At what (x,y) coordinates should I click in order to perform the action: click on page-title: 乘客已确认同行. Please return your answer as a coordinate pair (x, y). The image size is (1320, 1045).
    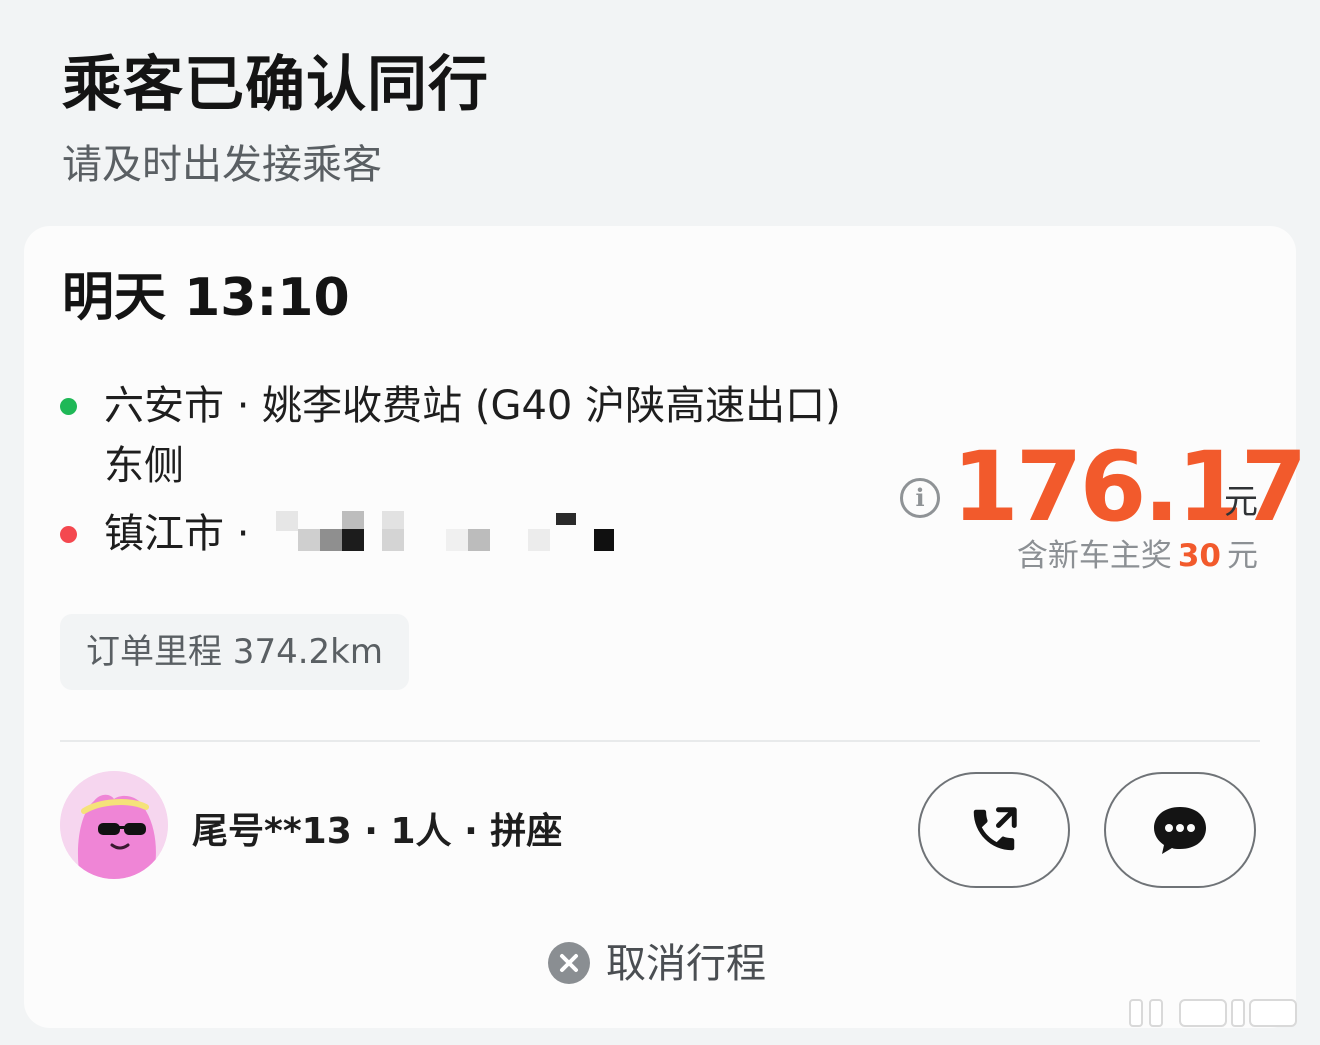
    Looking at the image, I should click on (275, 85).